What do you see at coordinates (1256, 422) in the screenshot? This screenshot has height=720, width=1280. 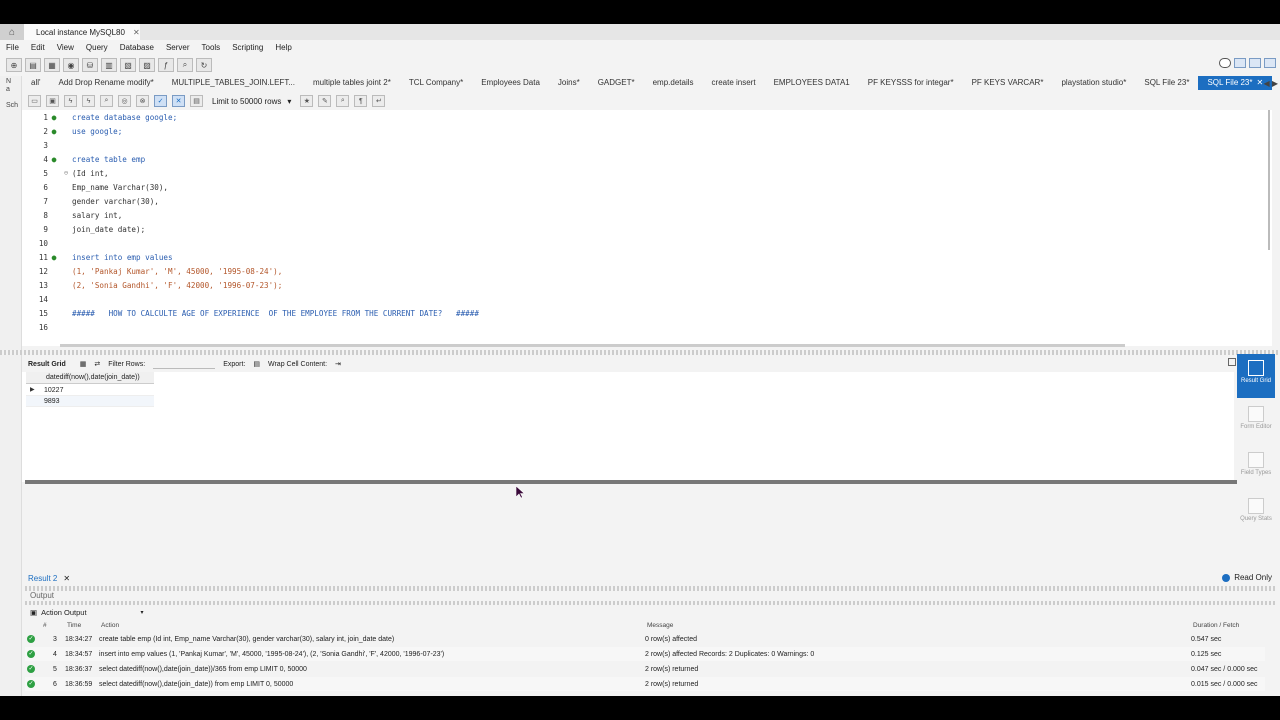 I see `form-editor-side-button: Form Editor` at bounding box center [1256, 422].